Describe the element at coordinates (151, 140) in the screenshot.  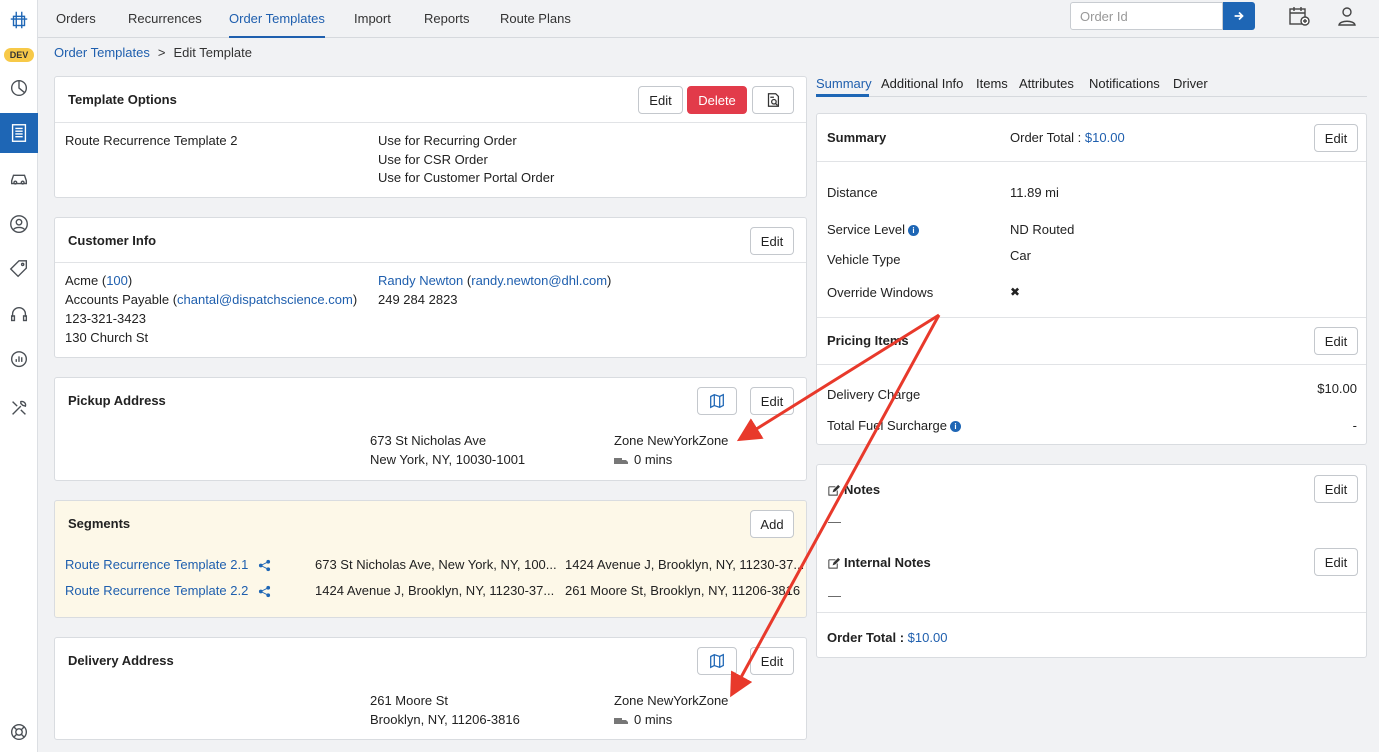
I see `template-name: Route Recurrence Template 2` at that location.